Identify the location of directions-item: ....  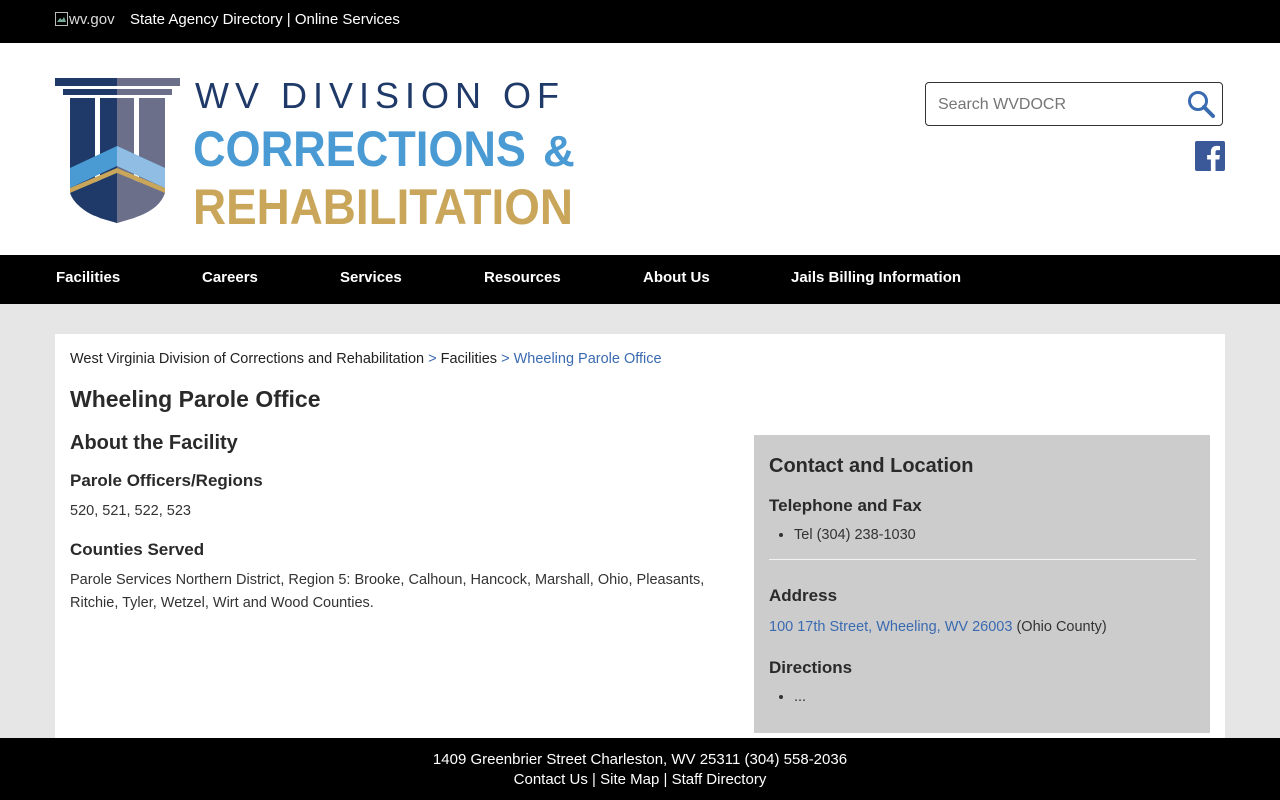
(800, 697).